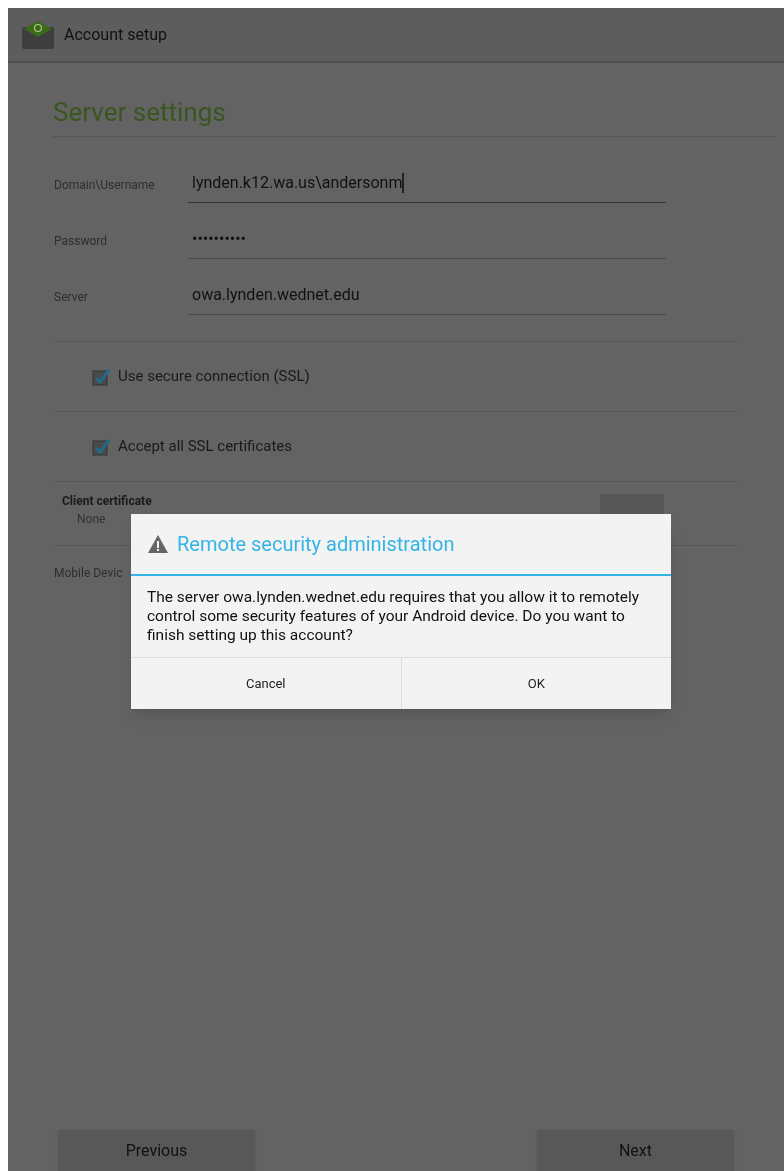  I want to click on footer-button: Next, so click(635, 1150).